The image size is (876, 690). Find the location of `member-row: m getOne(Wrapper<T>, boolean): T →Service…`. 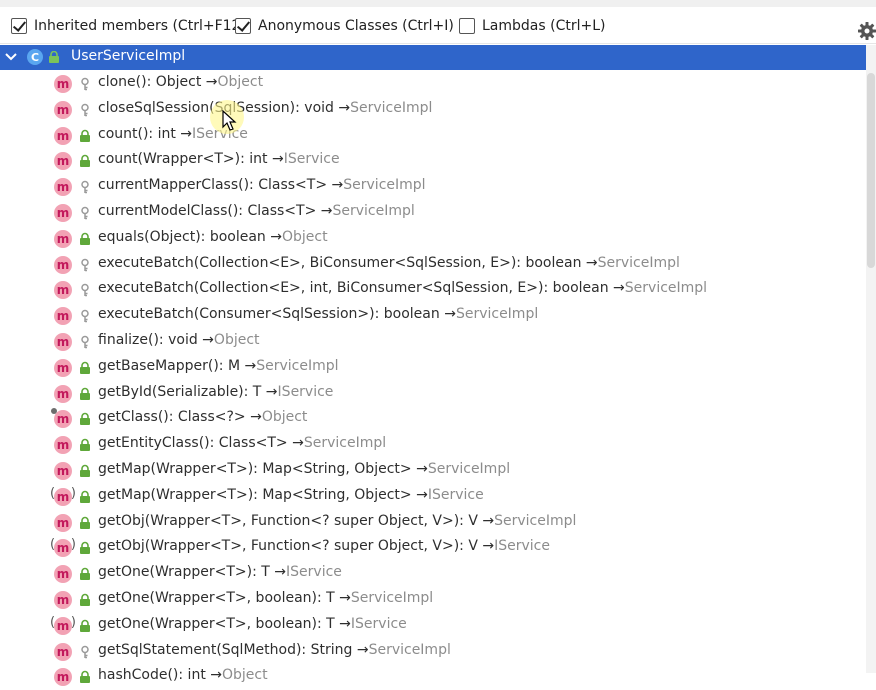

member-row: m getOne(Wrapper<T>, boolean): T →Service… is located at coordinates (433, 600).